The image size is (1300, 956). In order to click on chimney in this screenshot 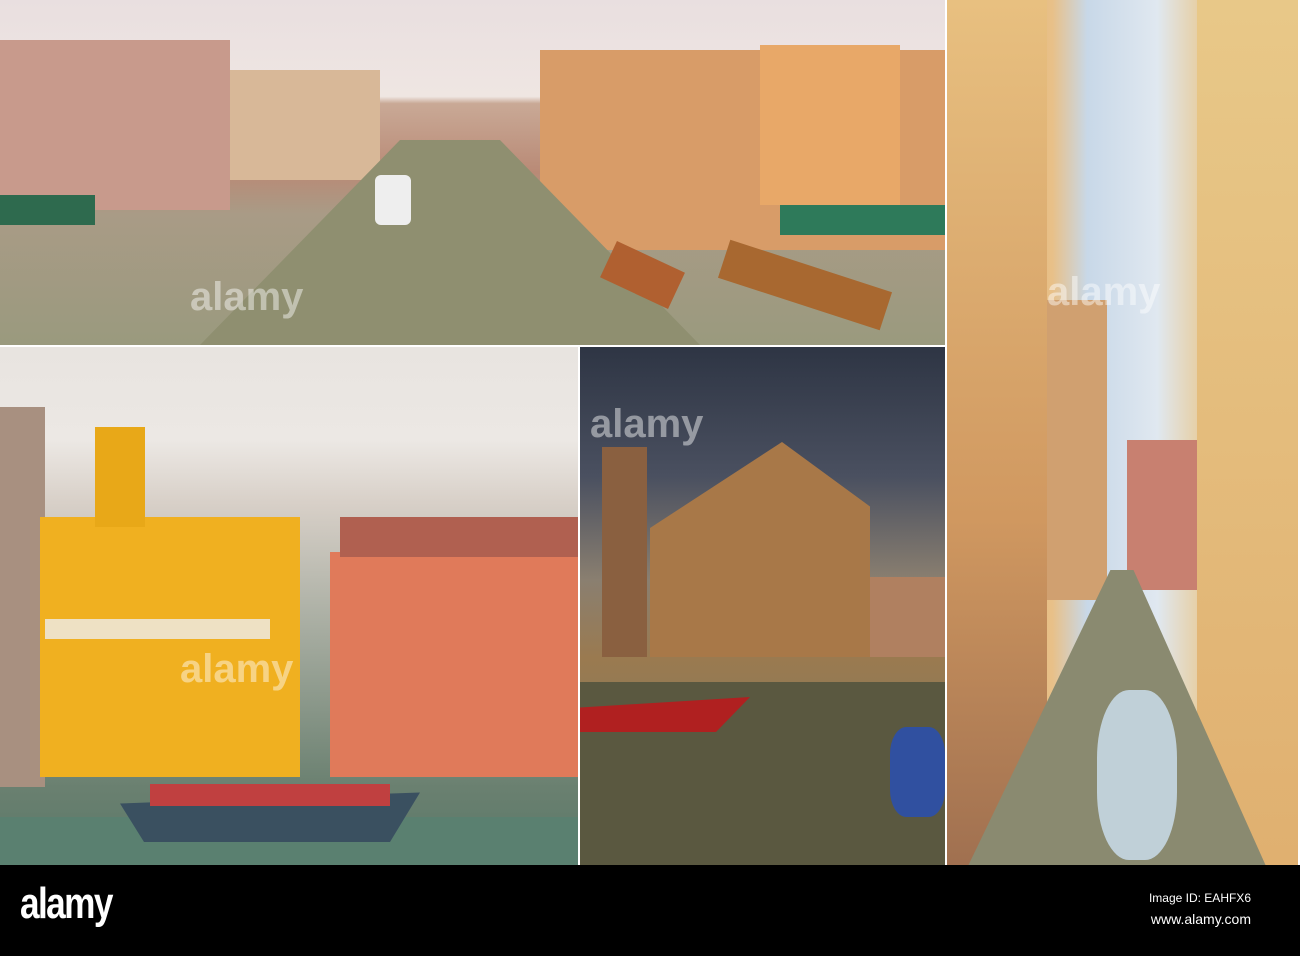, I will do `click(120, 477)`.